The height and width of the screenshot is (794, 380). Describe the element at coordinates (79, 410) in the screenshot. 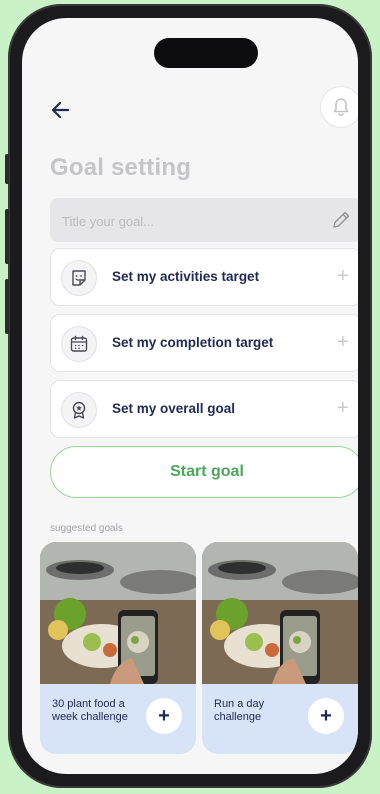

I see `award-badge-icon` at that location.